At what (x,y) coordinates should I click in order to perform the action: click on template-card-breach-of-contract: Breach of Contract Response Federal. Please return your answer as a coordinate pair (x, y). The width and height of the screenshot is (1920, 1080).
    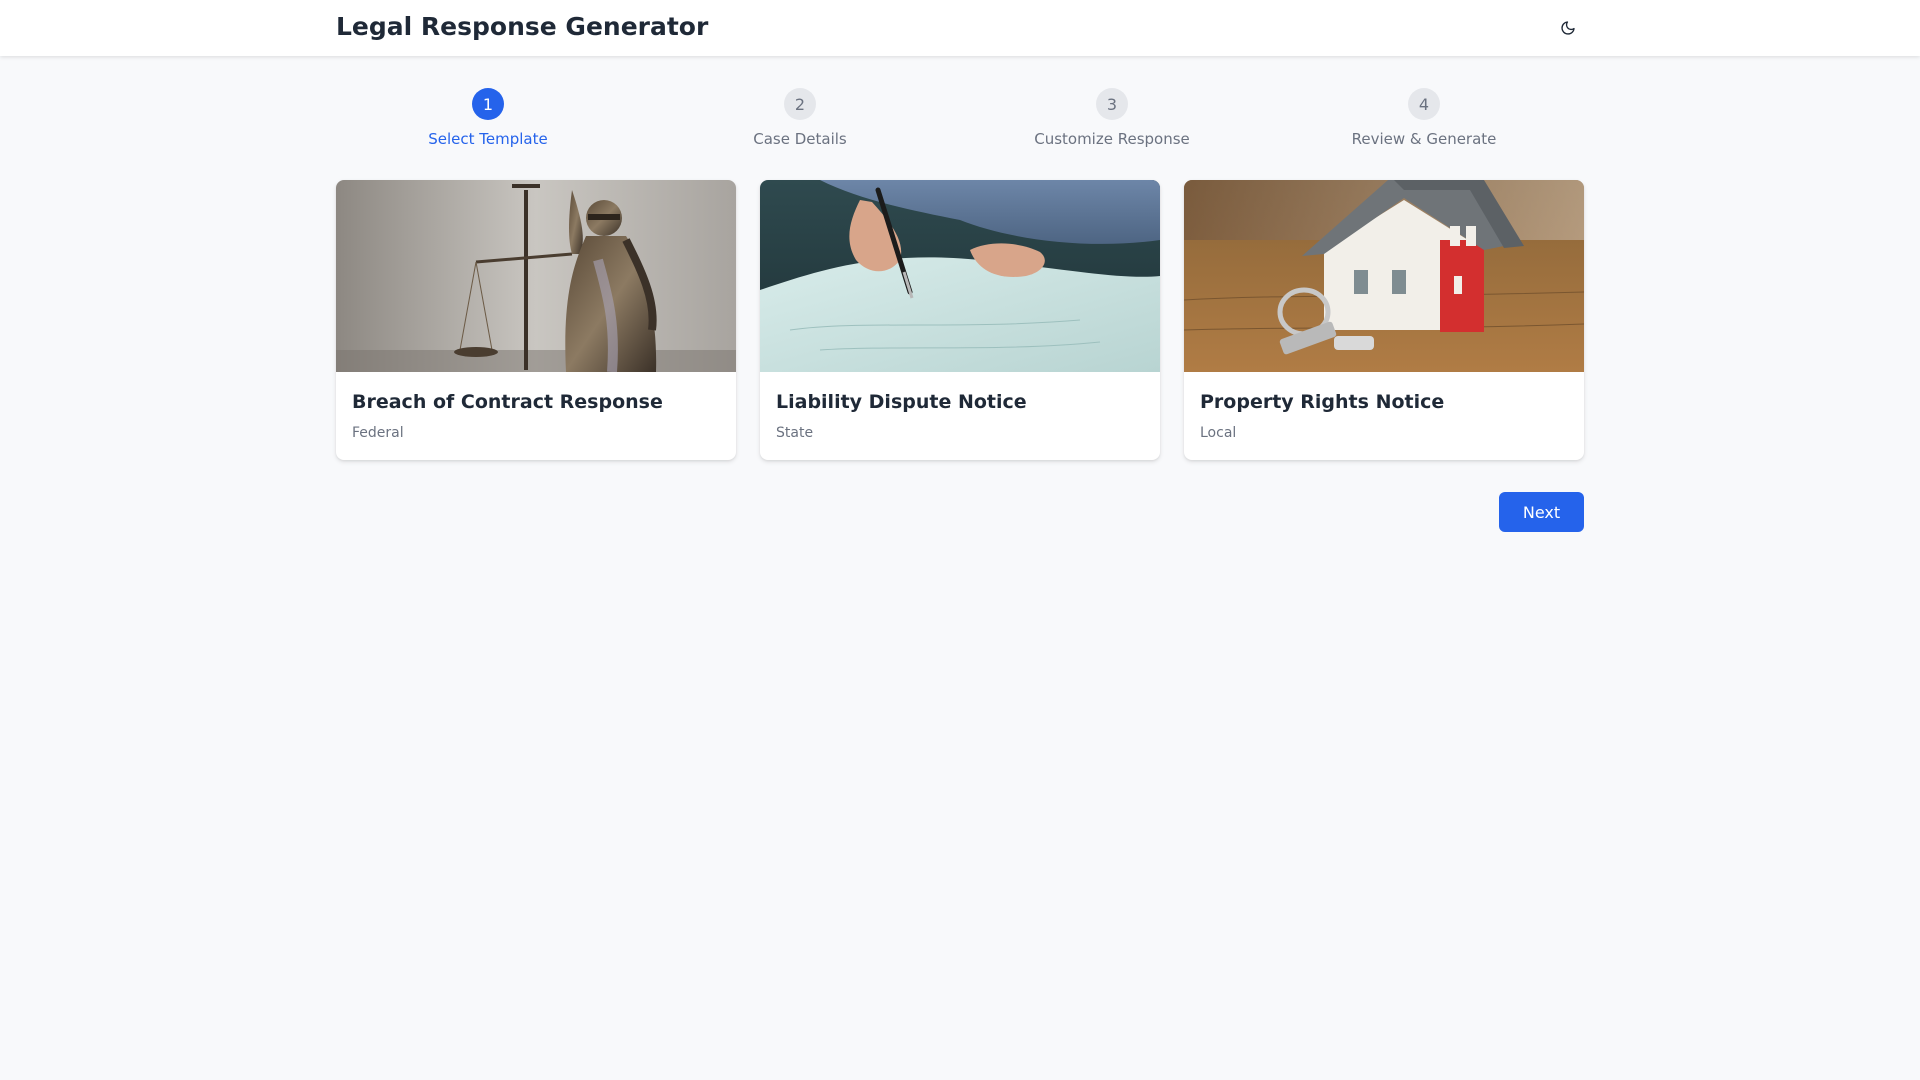
    Looking at the image, I should click on (536, 320).